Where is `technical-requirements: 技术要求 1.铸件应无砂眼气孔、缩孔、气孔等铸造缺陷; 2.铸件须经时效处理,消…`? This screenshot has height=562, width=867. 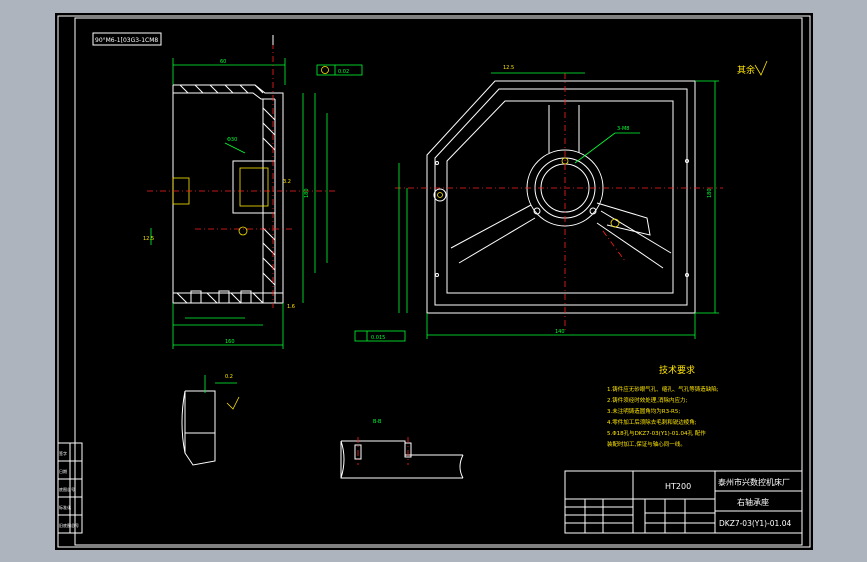
technical-requirements: 技术要求 1.铸件应无砂眼气孔、缩孔、气孔等铸造缺陷; 2.铸件须经时效处理,消… is located at coordinates (663, 406).